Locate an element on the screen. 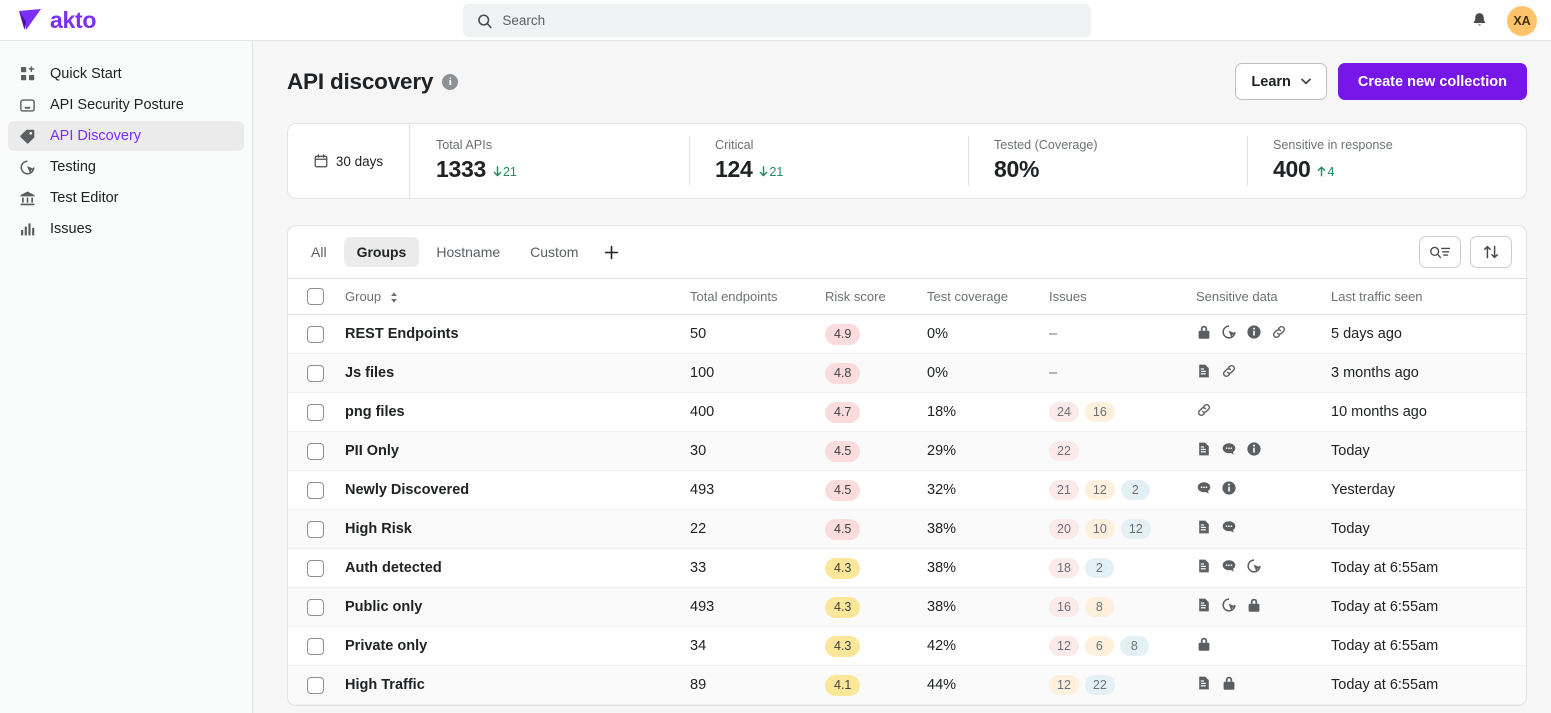 Image resolution: width=1551 pixels, height=713 pixels. sidebar-item-quick-start: Quick Start is located at coordinates (126, 74).